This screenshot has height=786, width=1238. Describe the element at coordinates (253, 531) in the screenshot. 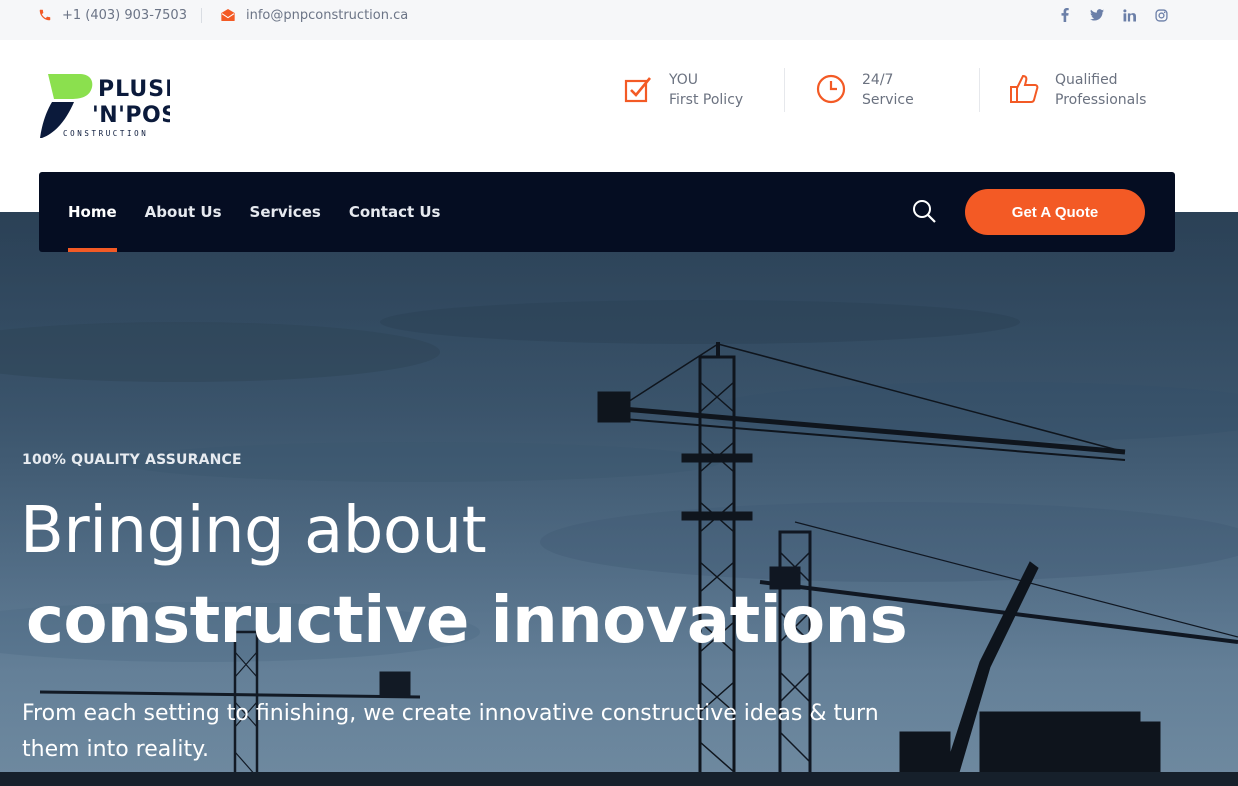

I see `hero-title-line1: Bringing about` at that location.